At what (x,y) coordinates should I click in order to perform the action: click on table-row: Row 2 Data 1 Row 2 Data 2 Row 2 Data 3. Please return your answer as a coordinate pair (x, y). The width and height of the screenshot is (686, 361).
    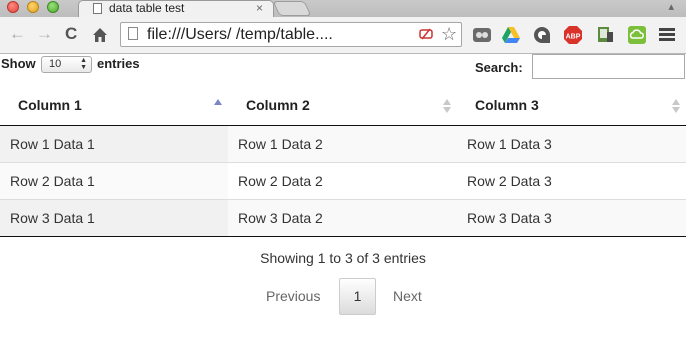
    Looking at the image, I should click on (343, 180).